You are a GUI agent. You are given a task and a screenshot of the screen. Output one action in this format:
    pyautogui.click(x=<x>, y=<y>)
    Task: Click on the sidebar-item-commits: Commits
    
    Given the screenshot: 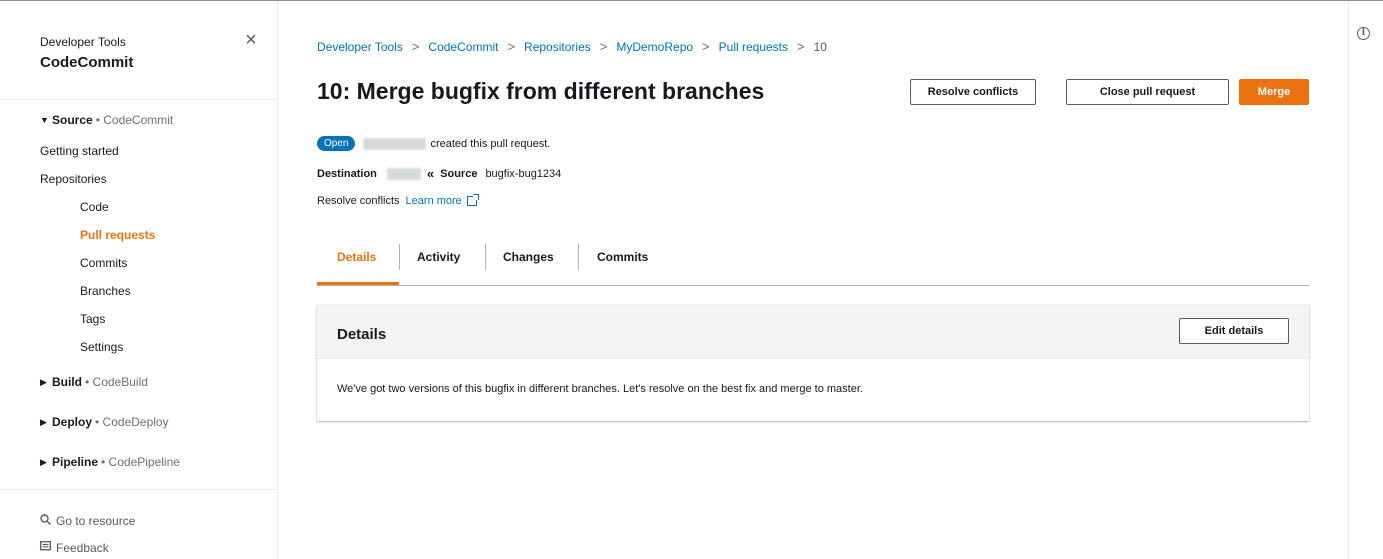 What is the action you would take?
    pyautogui.click(x=103, y=263)
    